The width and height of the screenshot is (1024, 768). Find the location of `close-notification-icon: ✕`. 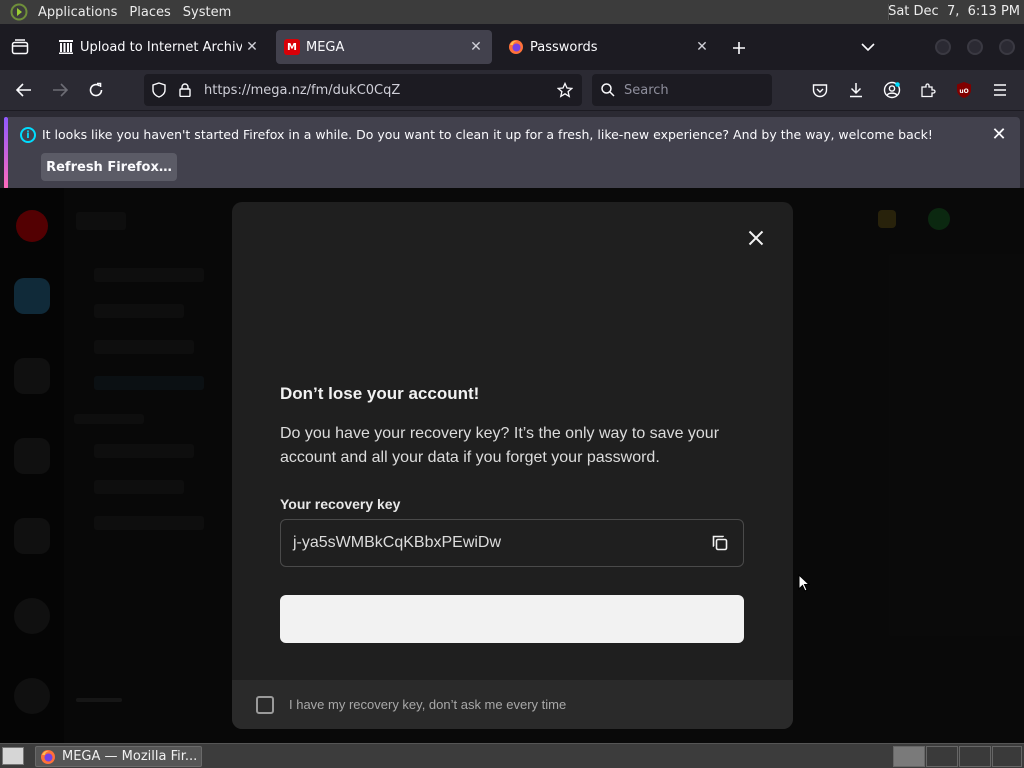

close-notification-icon: ✕ is located at coordinates (999, 134).